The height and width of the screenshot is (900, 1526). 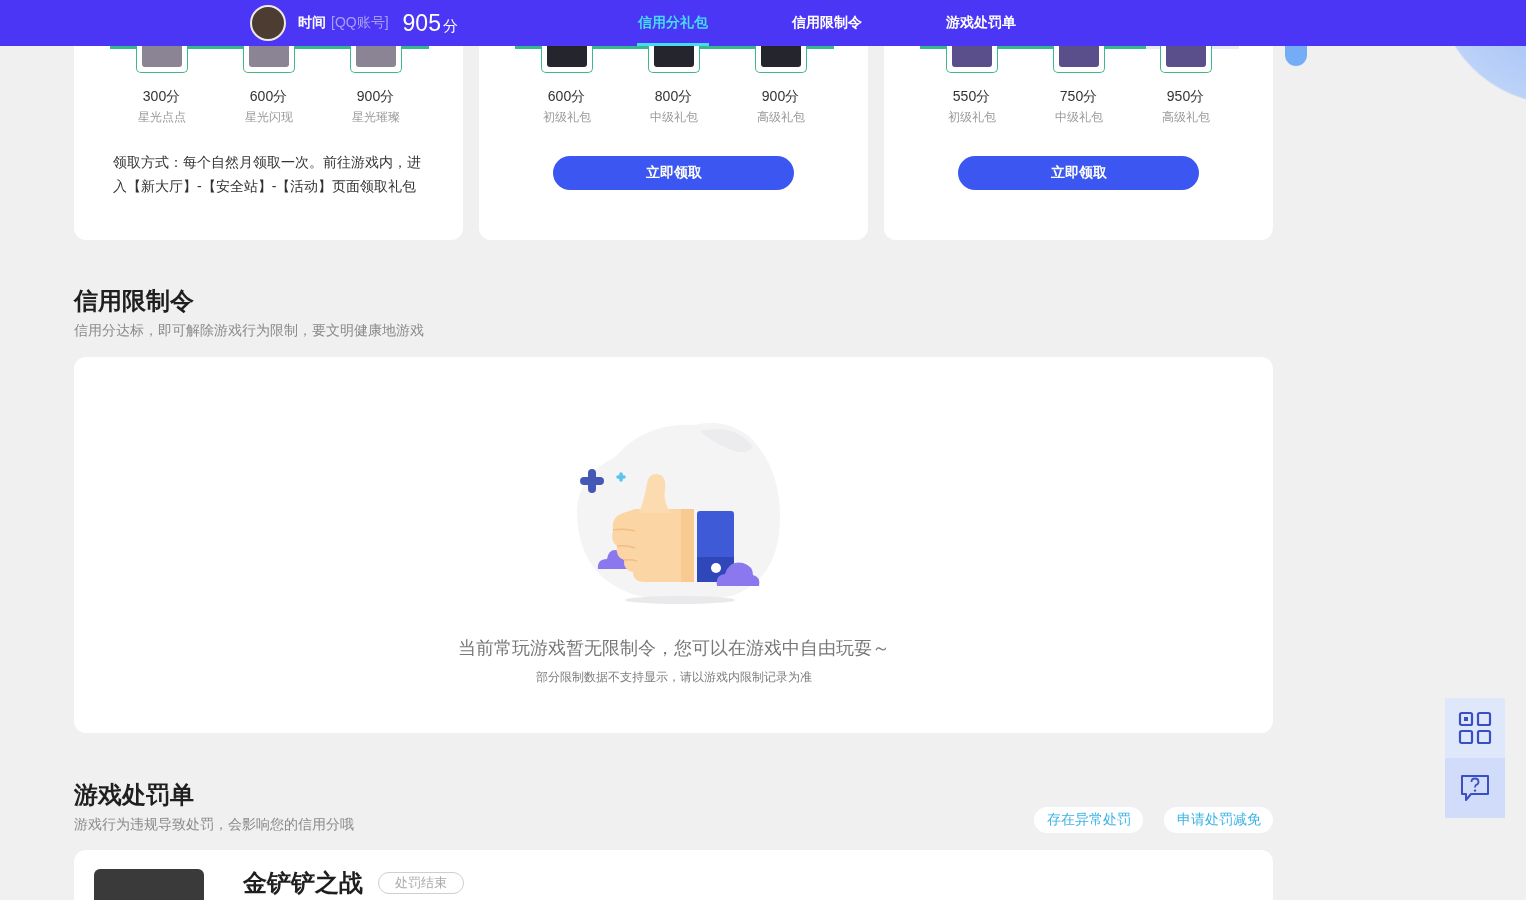 I want to click on item-name: 星光璀璨, so click(x=375, y=117).